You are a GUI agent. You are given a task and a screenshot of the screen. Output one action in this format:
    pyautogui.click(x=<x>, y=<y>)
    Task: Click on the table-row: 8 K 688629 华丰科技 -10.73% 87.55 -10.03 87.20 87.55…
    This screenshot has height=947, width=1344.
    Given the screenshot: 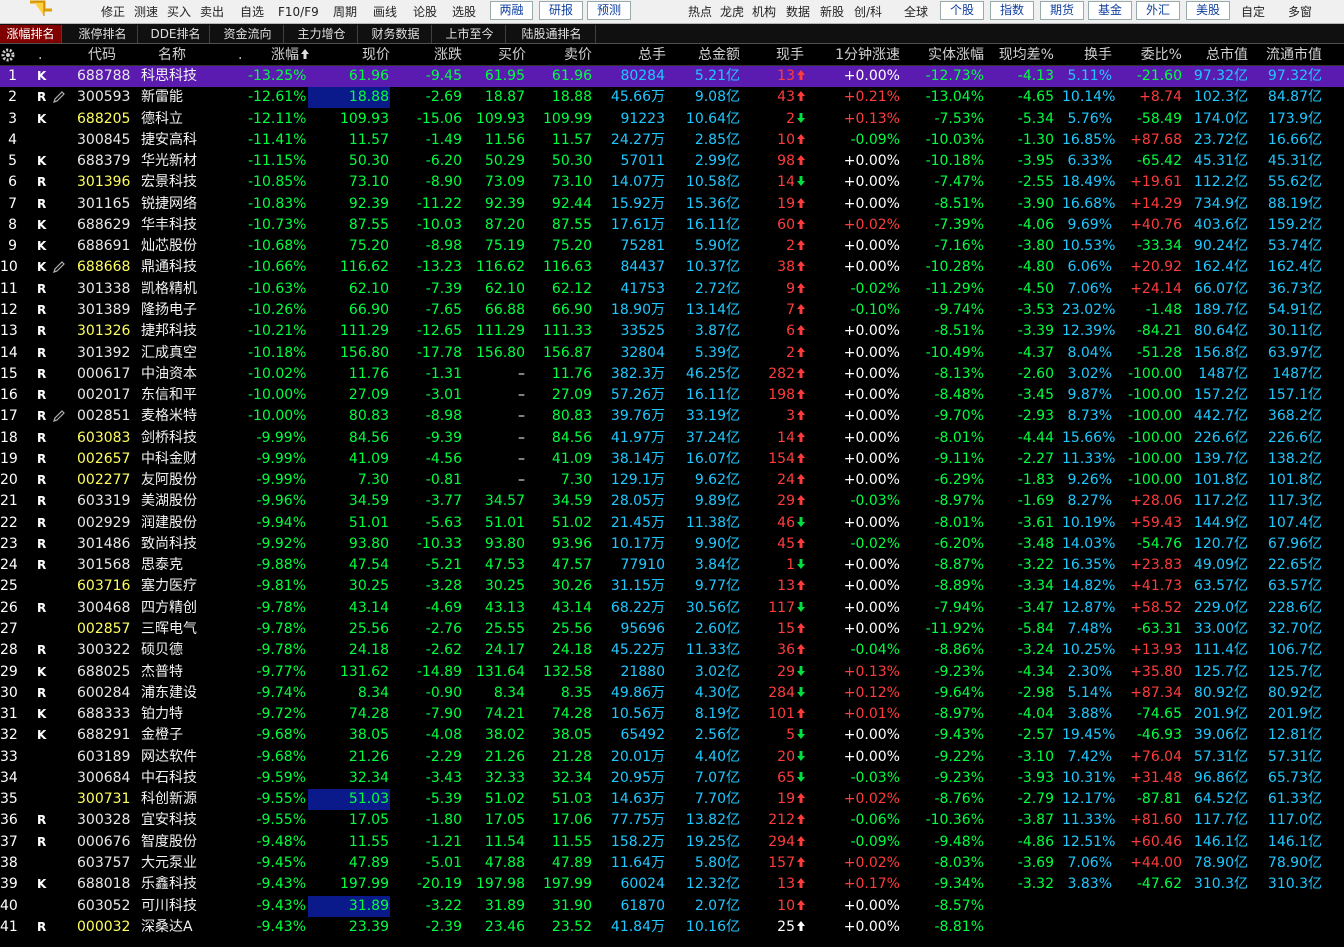 What is the action you would take?
    pyautogui.click(x=672, y=225)
    